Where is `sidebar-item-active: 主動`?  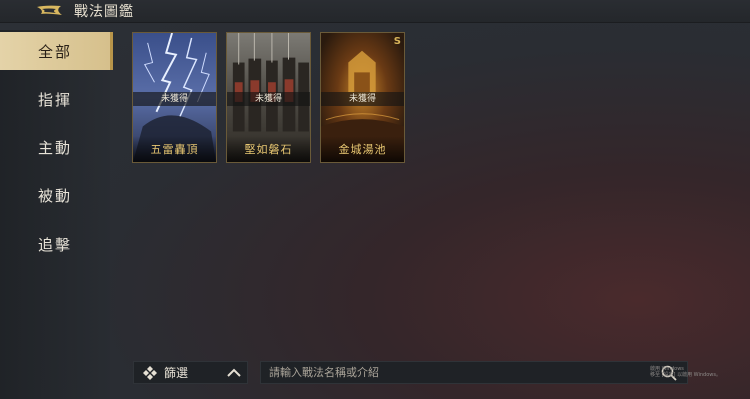 sidebar-item-active: 主動 is located at coordinates (55, 147).